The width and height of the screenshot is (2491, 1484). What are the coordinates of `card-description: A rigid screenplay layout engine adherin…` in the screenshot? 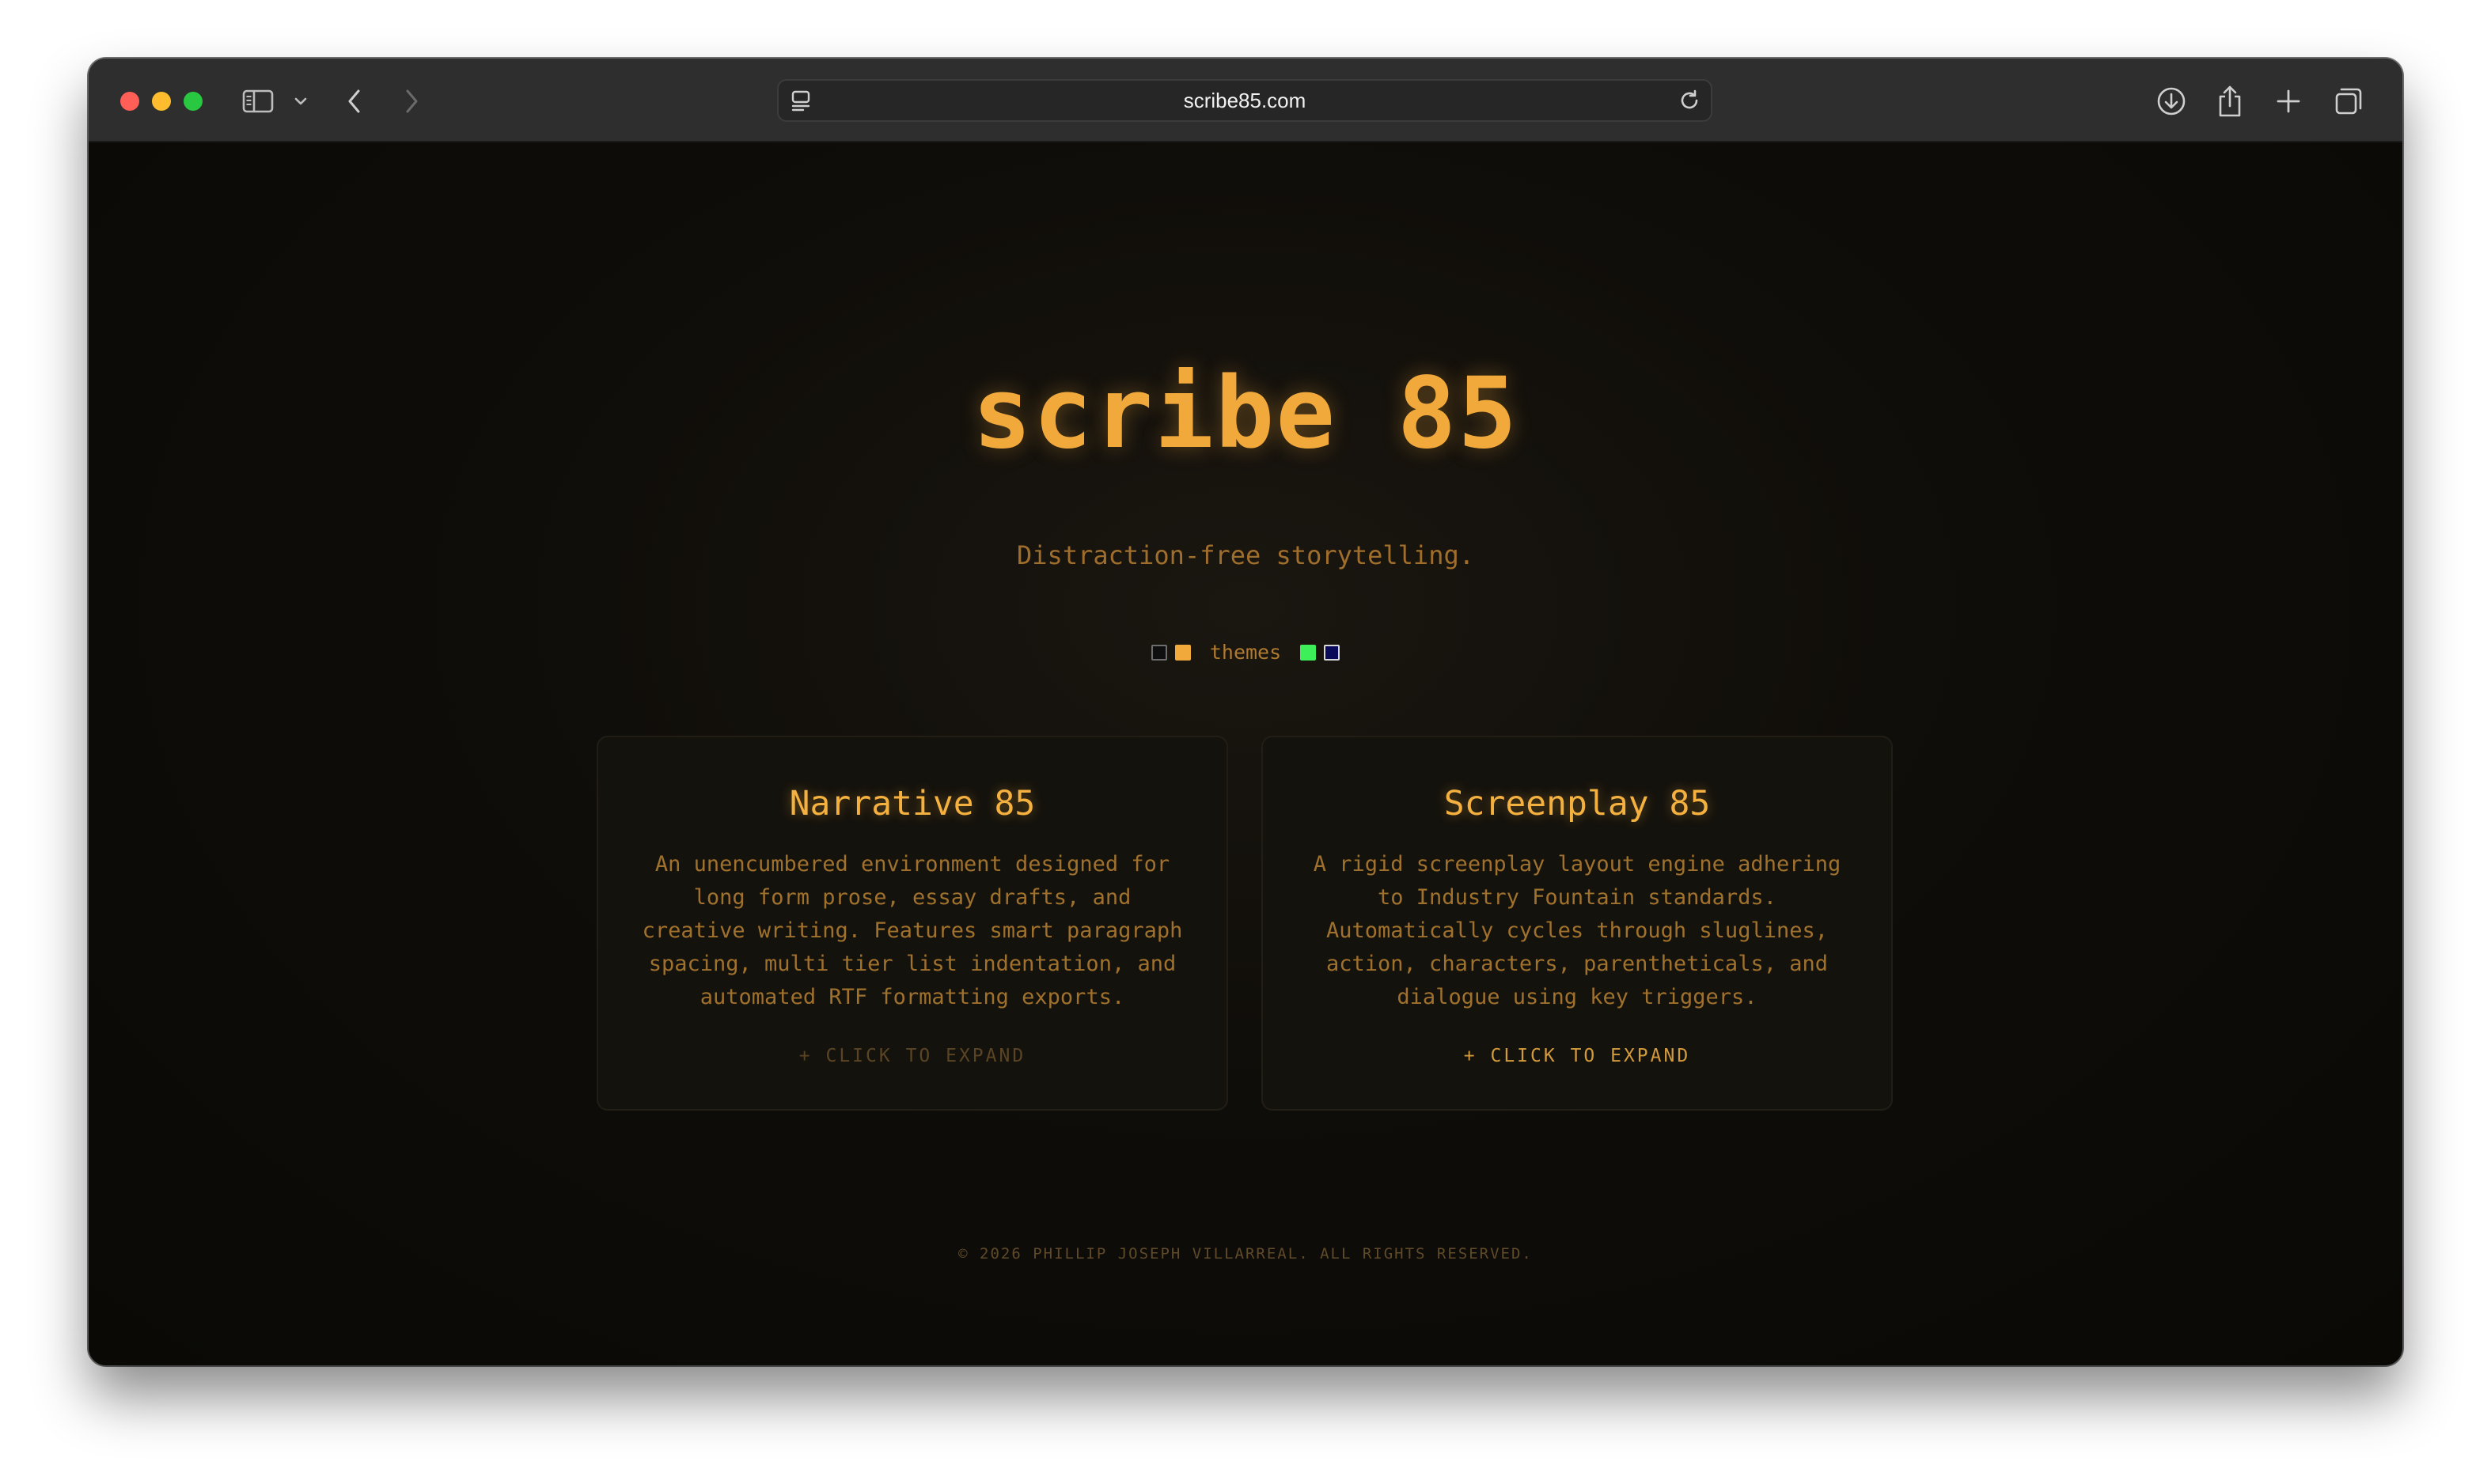 It's located at (1577, 930).